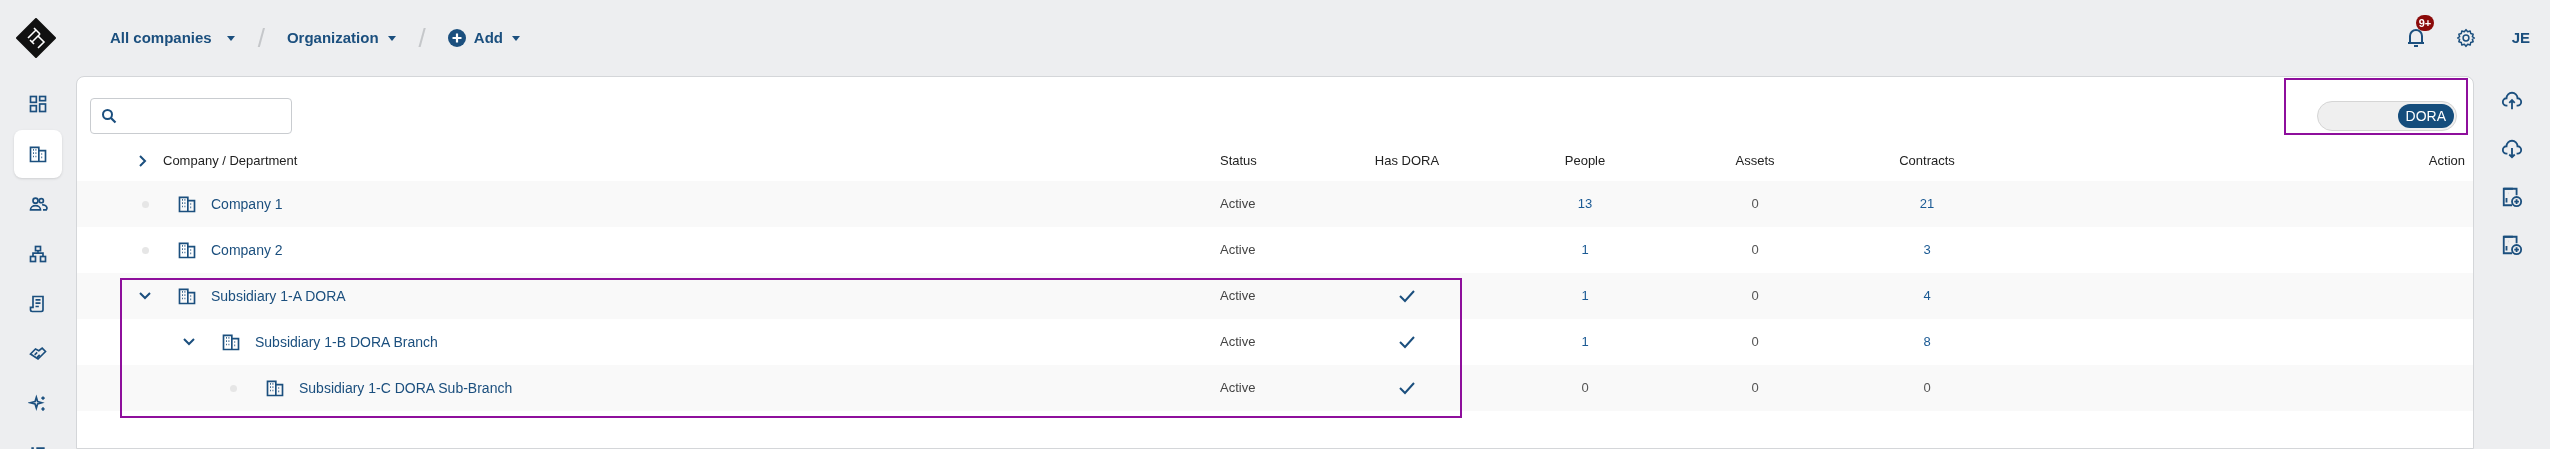 The height and width of the screenshot is (449, 2550). Describe the element at coordinates (230, 161) in the screenshot. I see `column-header: Company / Department` at that location.